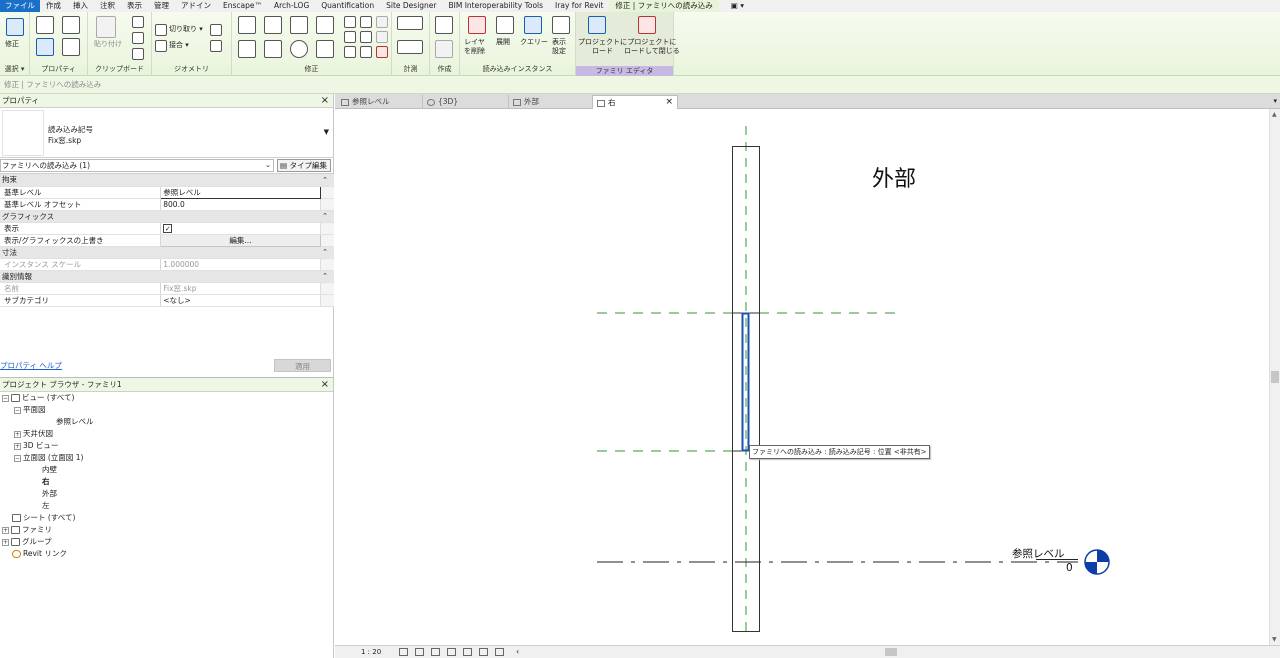  I want to click on crop-view-icon, so click(467, 652).